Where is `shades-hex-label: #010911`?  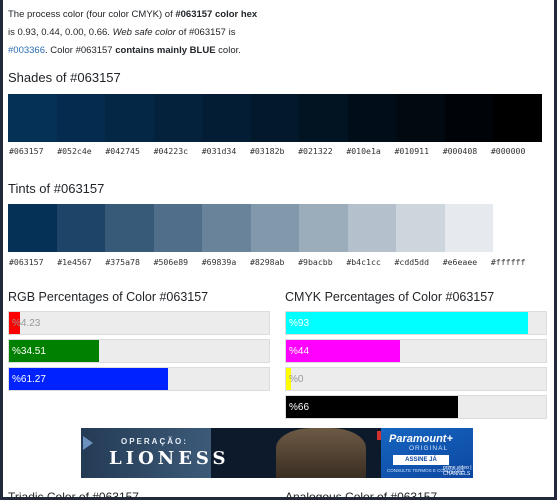 shades-hex-label: #010911 is located at coordinates (412, 151).